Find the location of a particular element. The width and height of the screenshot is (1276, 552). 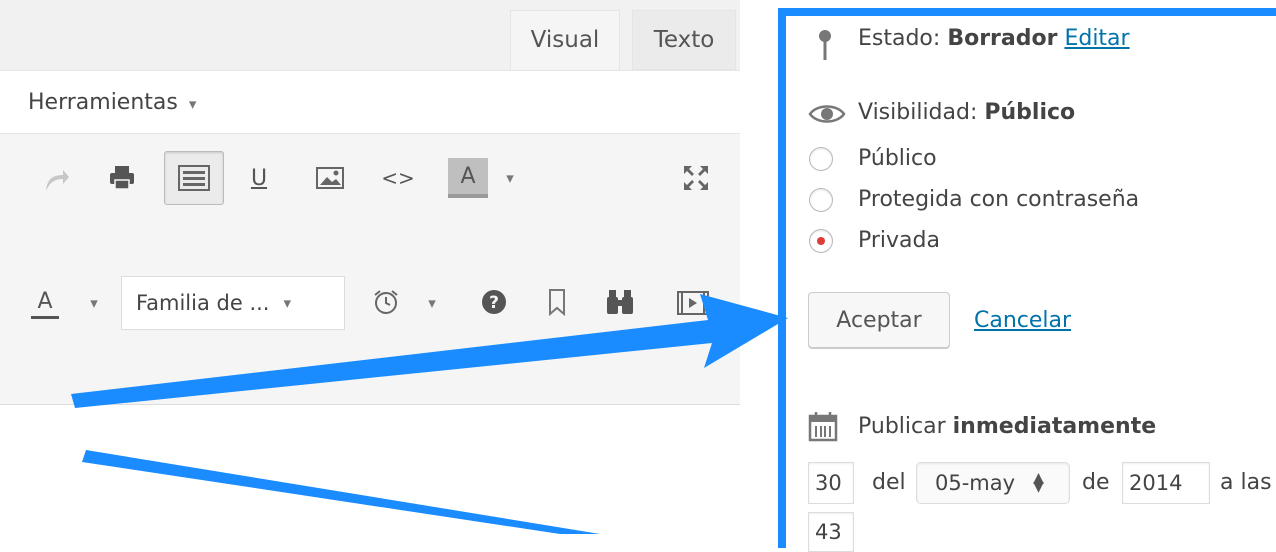

fullscreen-icon is located at coordinates (696, 178).